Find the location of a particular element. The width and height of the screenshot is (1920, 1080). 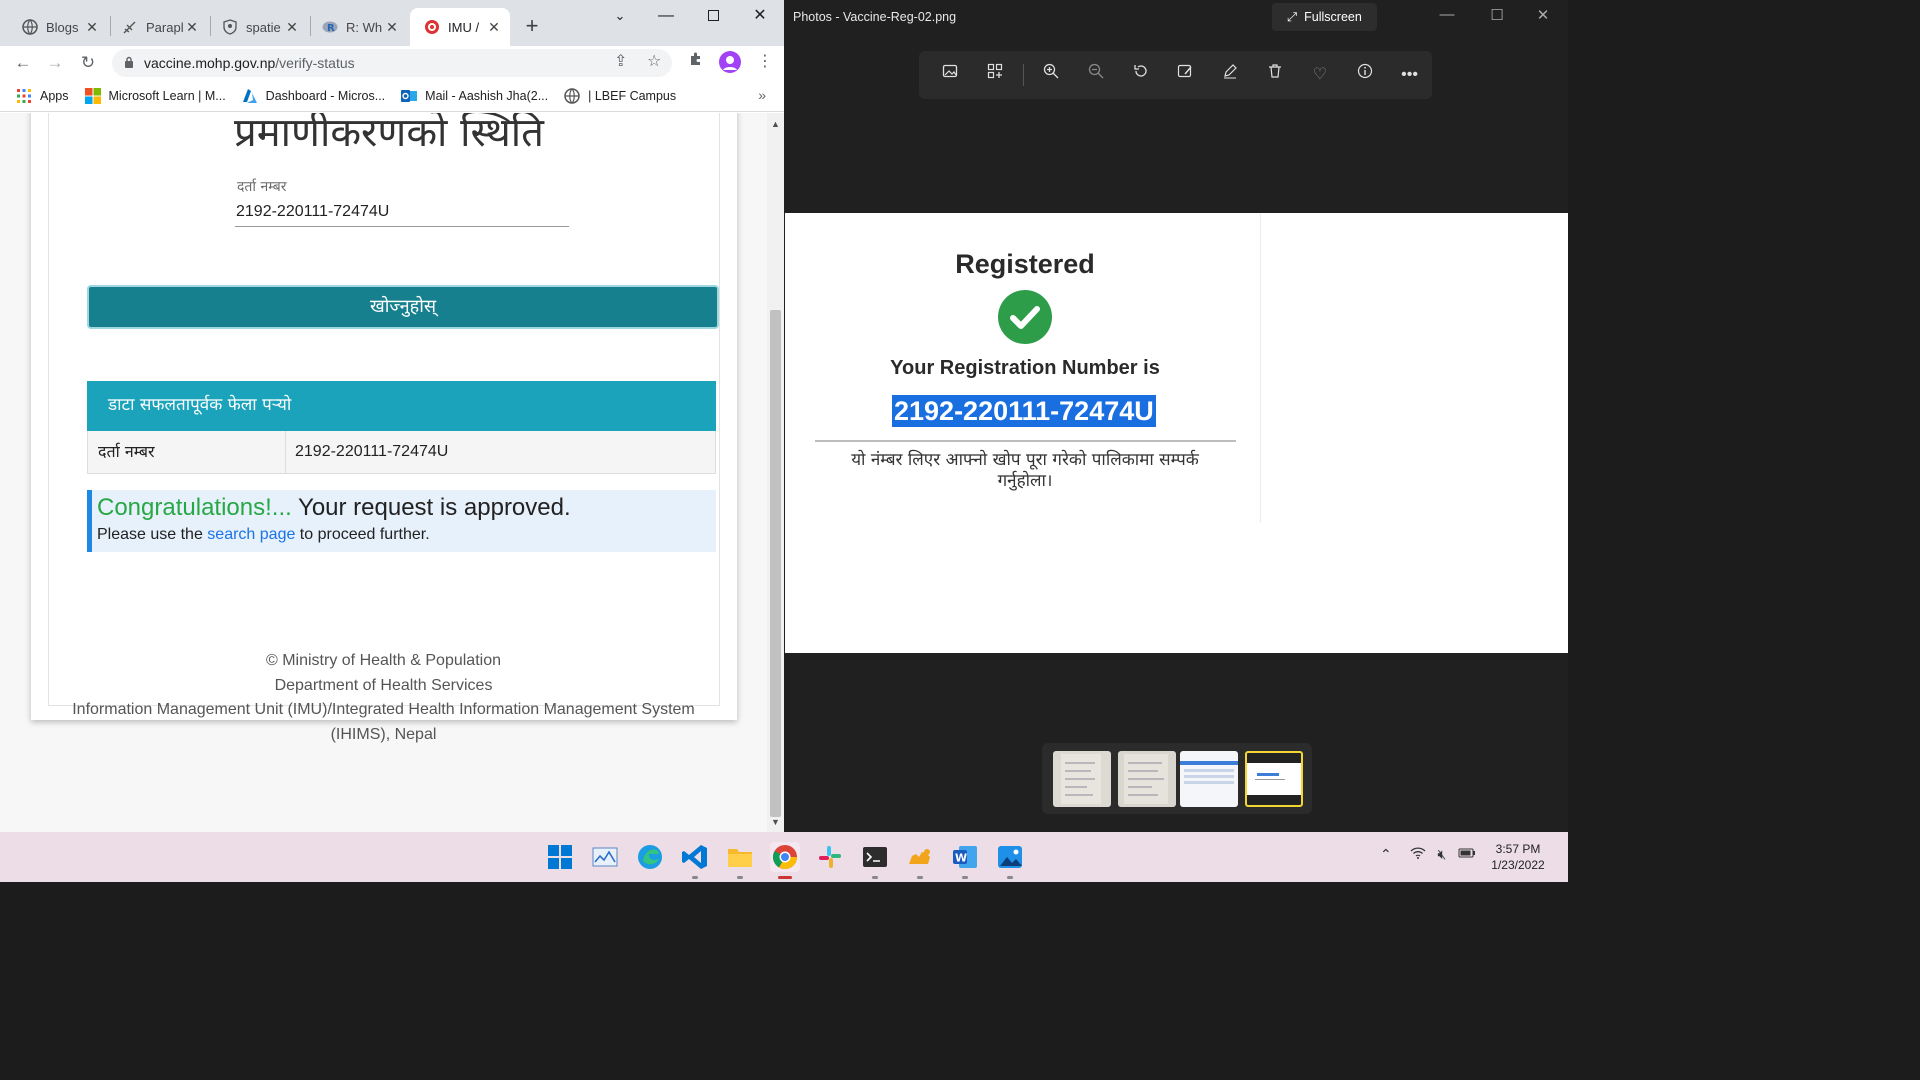

photos-app-icon is located at coordinates (1010, 857).